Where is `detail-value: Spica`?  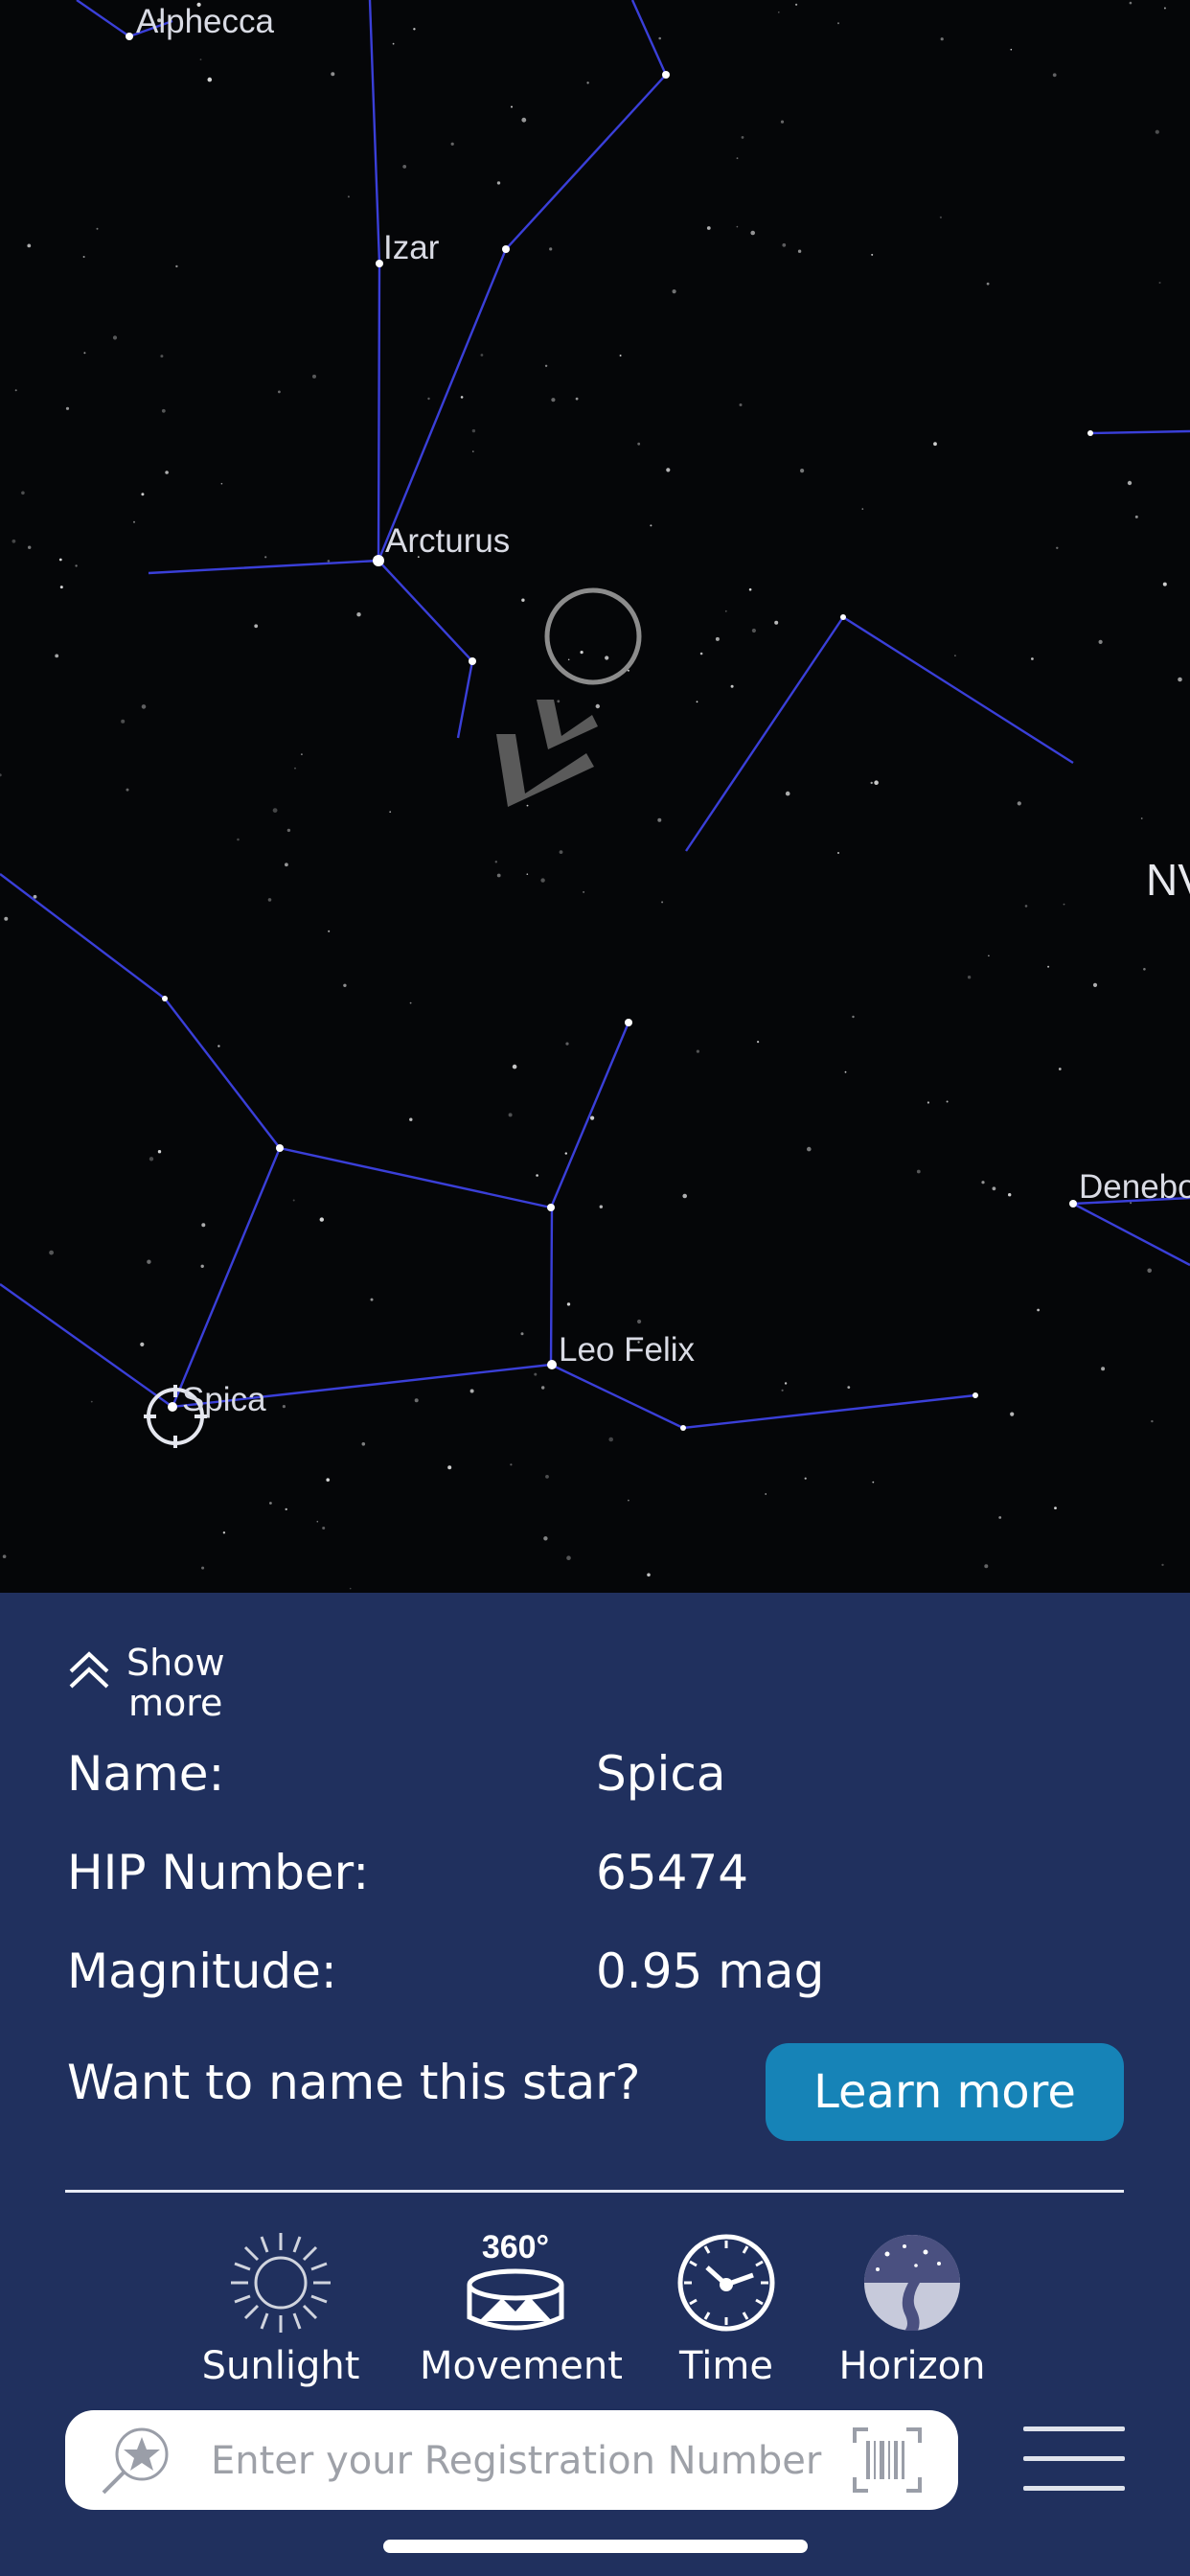 detail-value: Spica is located at coordinates (661, 1774).